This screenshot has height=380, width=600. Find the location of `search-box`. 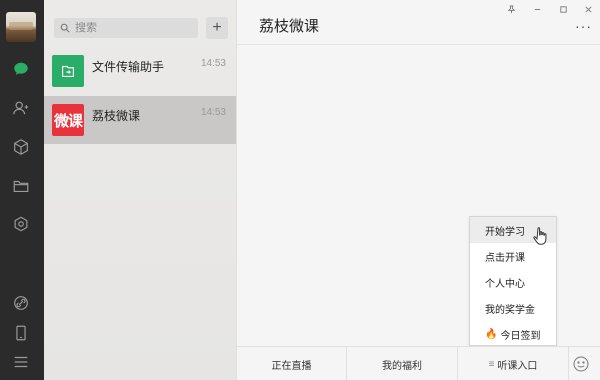

search-box is located at coordinates (126, 28).